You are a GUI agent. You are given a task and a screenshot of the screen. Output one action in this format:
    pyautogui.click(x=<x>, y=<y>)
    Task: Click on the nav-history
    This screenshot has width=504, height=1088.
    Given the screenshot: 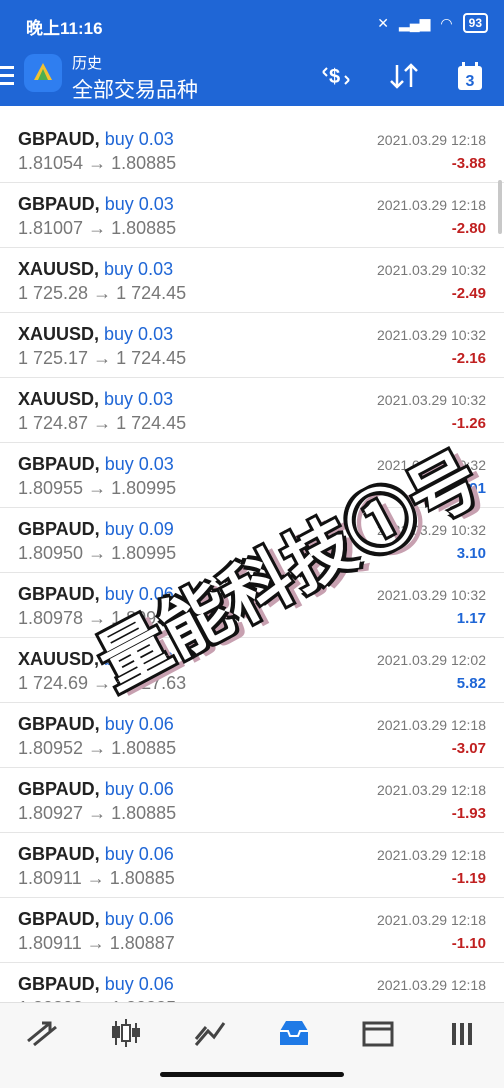 What is the action you would take?
    pyautogui.click(x=294, y=1033)
    